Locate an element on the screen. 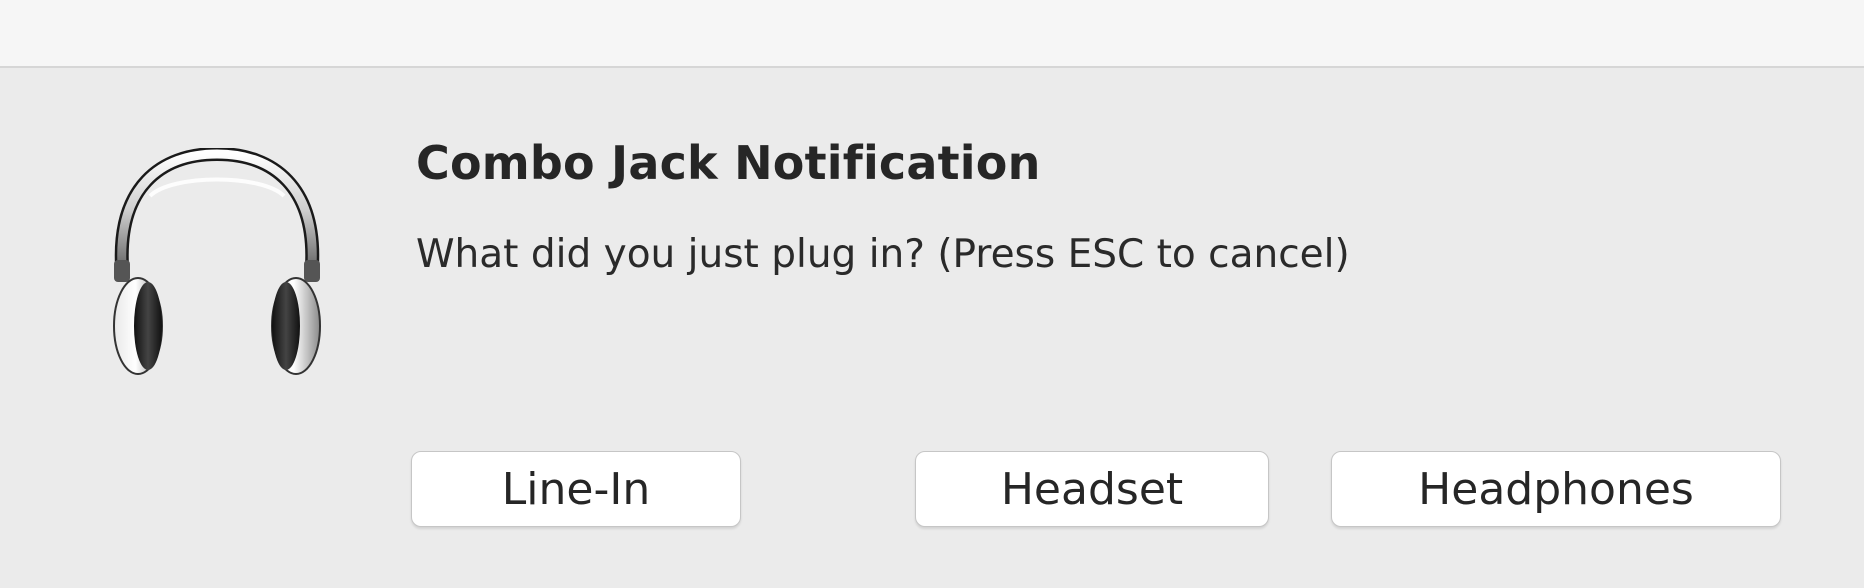  headset-button: Headset is located at coordinates (1092, 489).